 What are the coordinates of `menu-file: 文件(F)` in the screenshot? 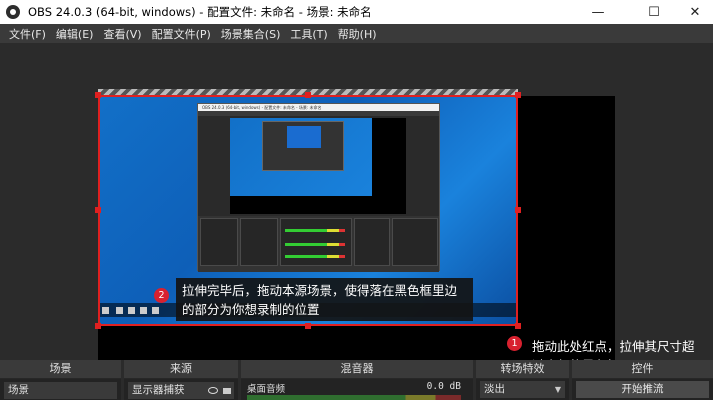 It's located at (27, 34).